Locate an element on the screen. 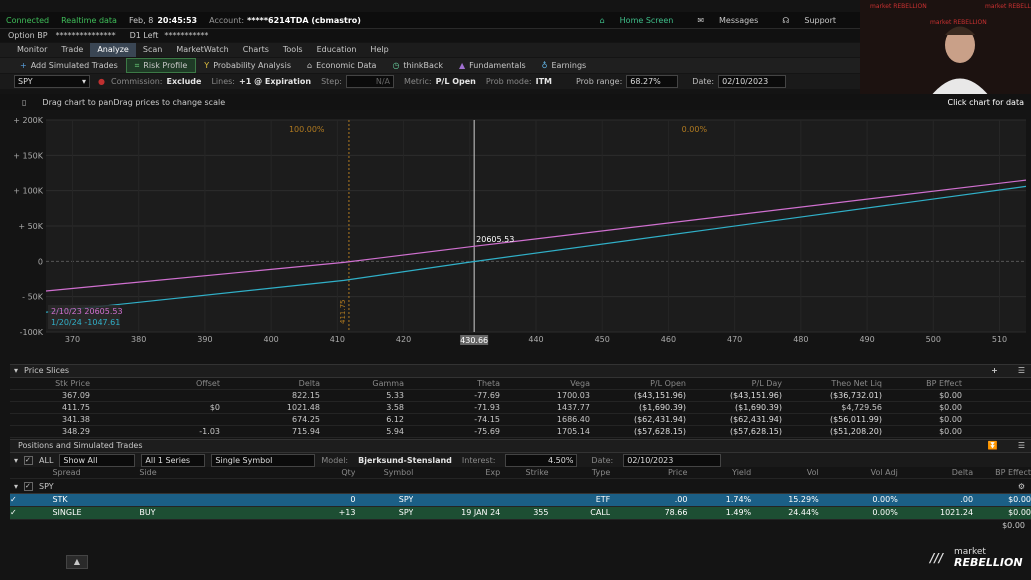  x-tick-label: 500 is located at coordinates (933, 339).